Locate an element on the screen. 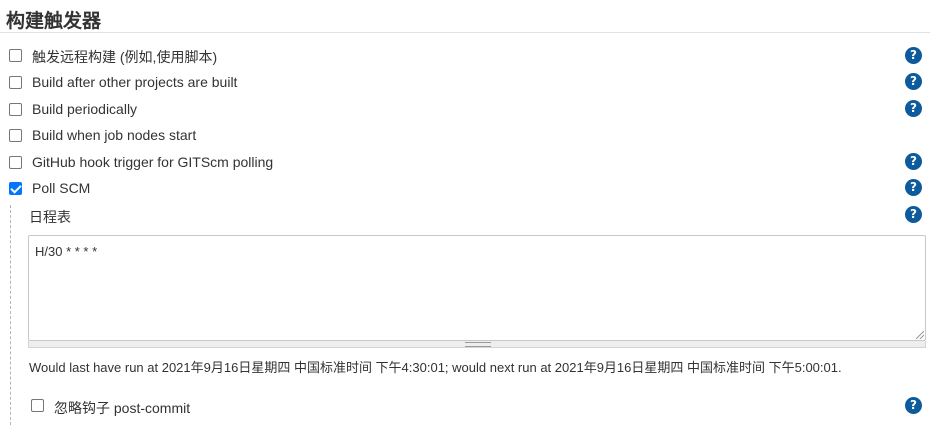  trigger-poll-scm-checkbox is located at coordinates (15, 188).